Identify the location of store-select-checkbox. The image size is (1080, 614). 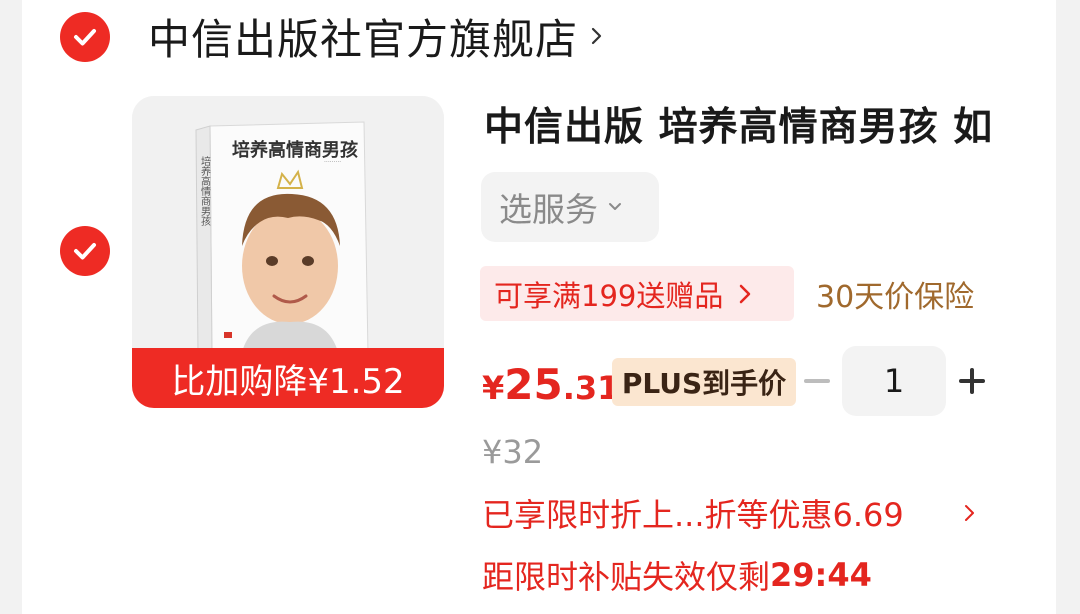
(85, 37).